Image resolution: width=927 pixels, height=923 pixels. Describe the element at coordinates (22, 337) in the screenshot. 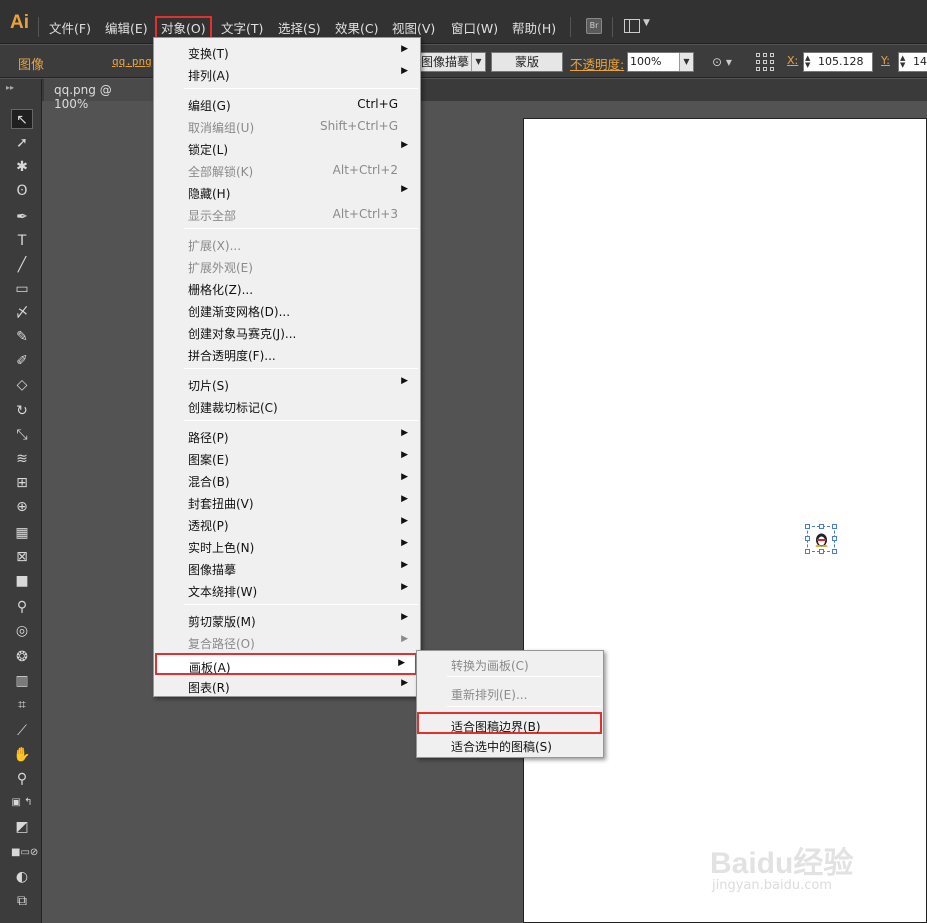

I see `pencil-tool-icon: ✎` at that location.